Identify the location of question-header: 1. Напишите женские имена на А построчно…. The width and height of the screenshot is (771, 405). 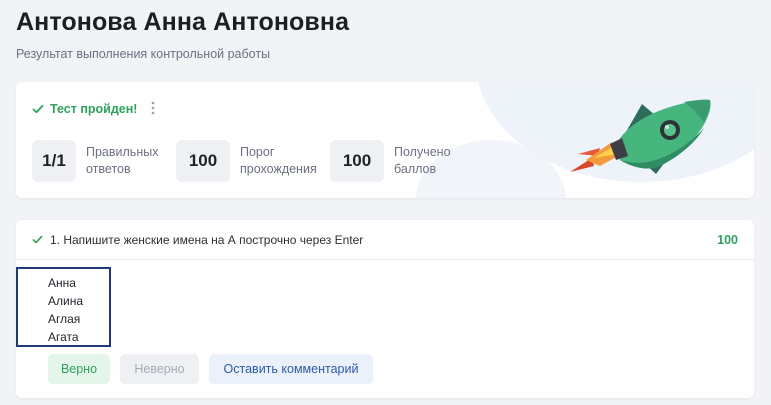
(385, 240).